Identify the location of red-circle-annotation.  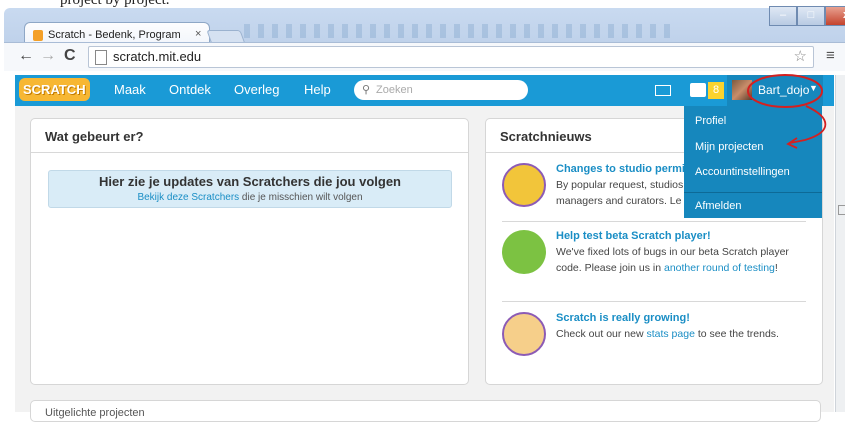
(785, 91).